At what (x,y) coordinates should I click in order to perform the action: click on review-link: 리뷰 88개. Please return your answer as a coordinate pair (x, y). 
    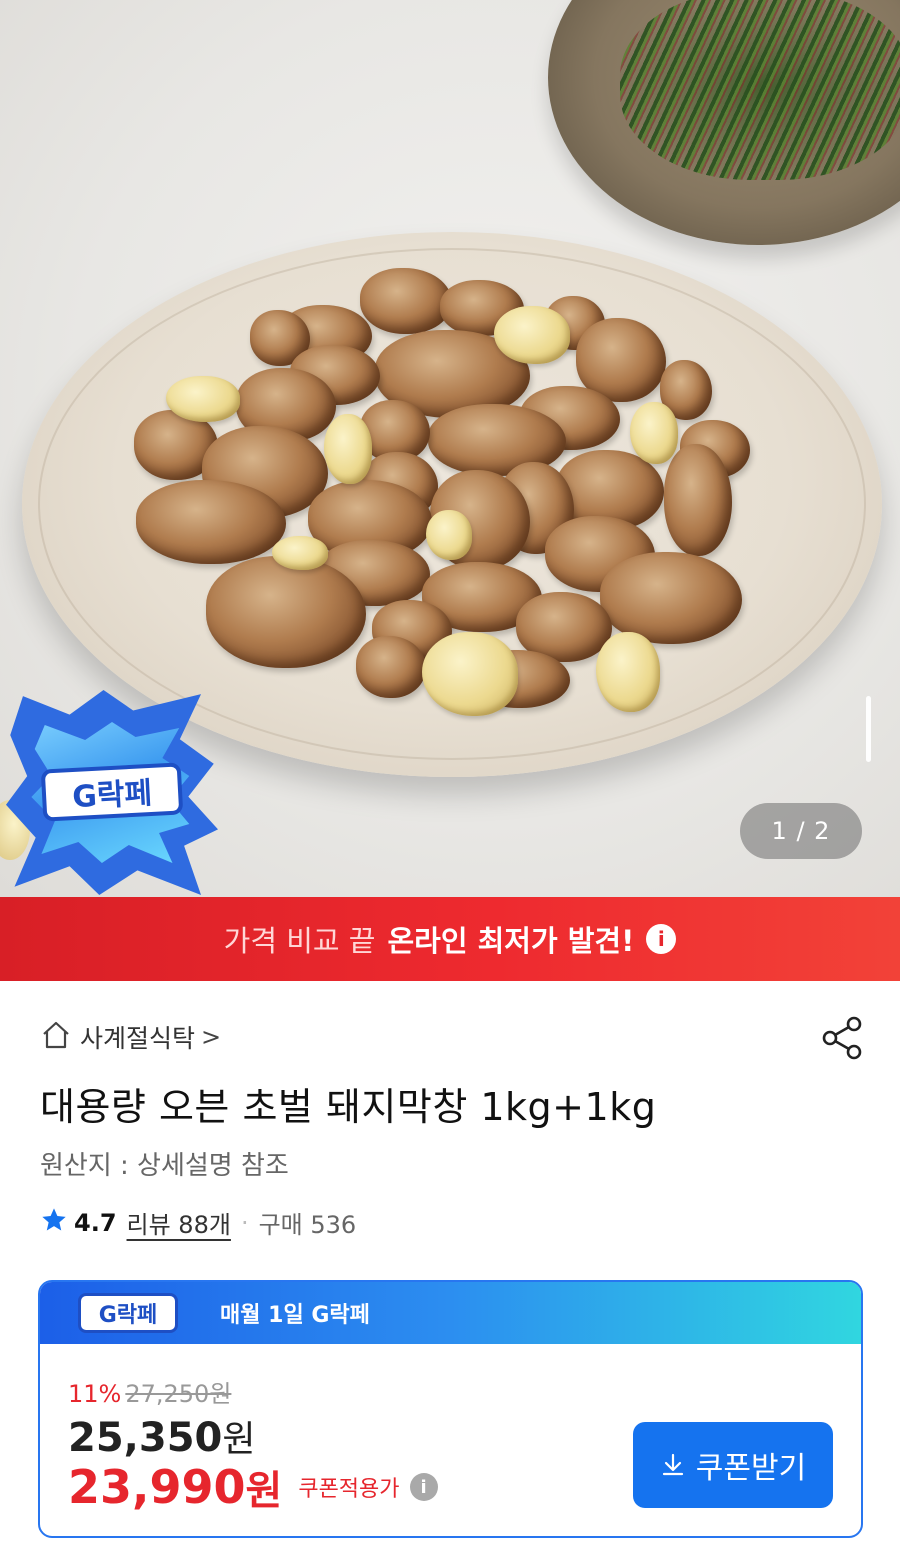
    Looking at the image, I should click on (179, 1222).